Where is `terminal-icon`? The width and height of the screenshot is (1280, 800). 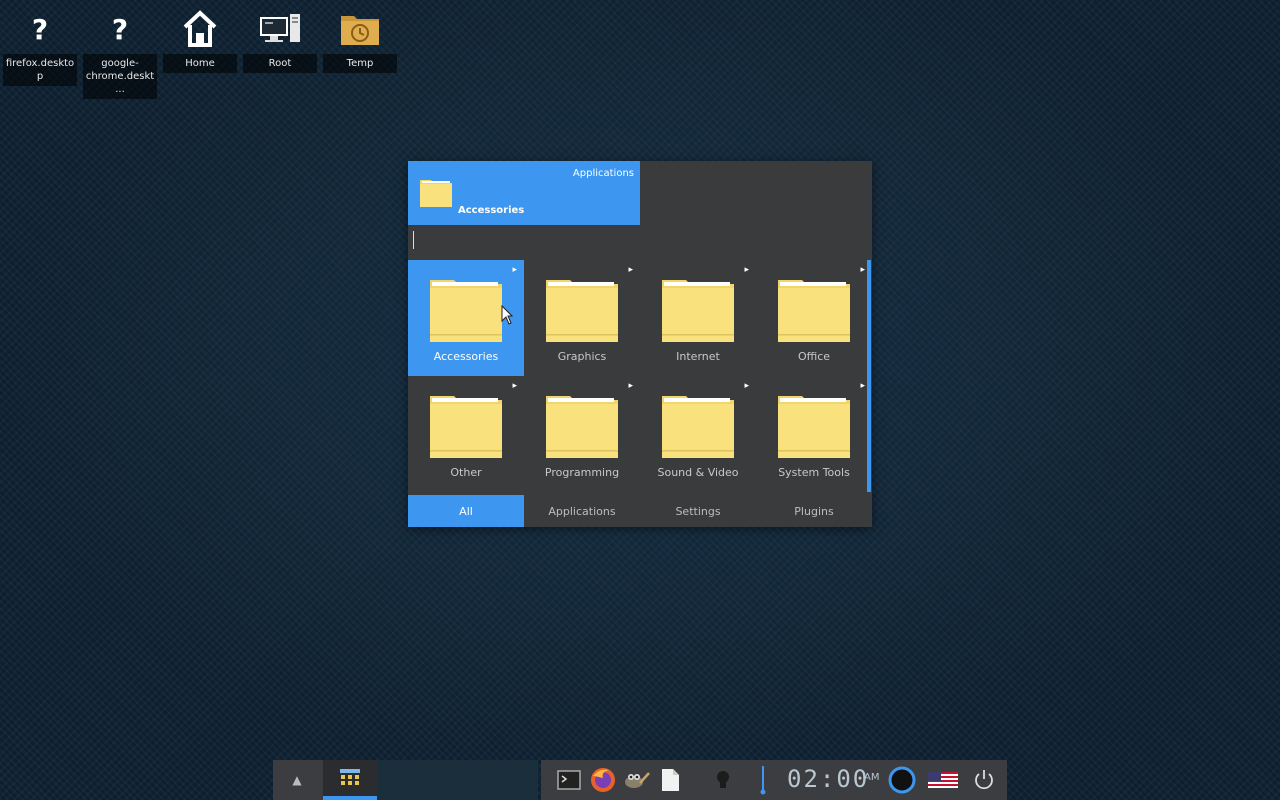 terminal-icon is located at coordinates (569, 780).